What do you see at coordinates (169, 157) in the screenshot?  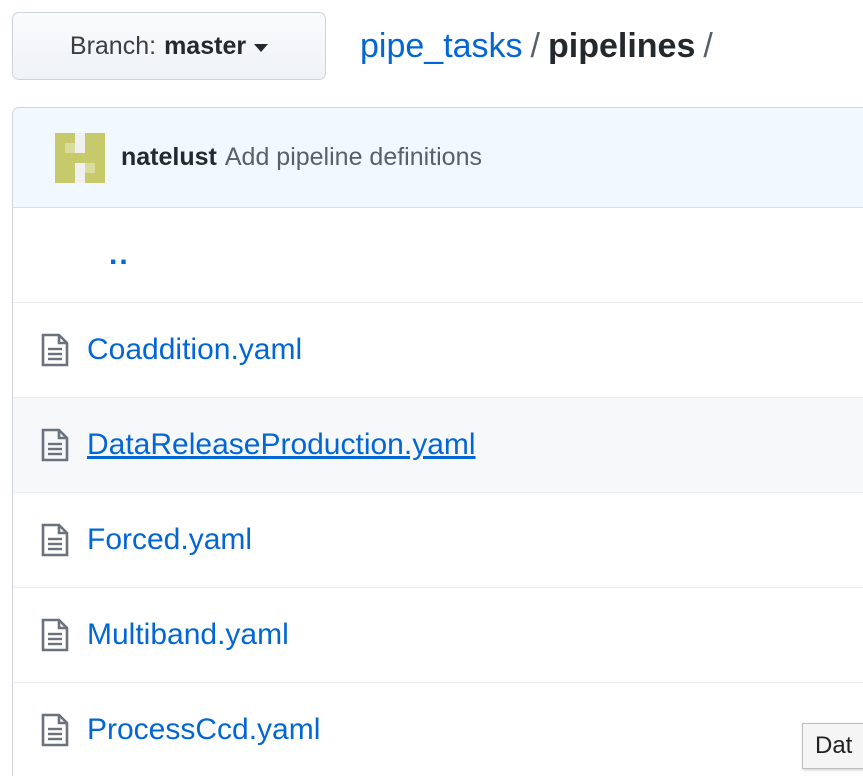 I see `commit-author-link: natelust` at bounding box center [169, 157].